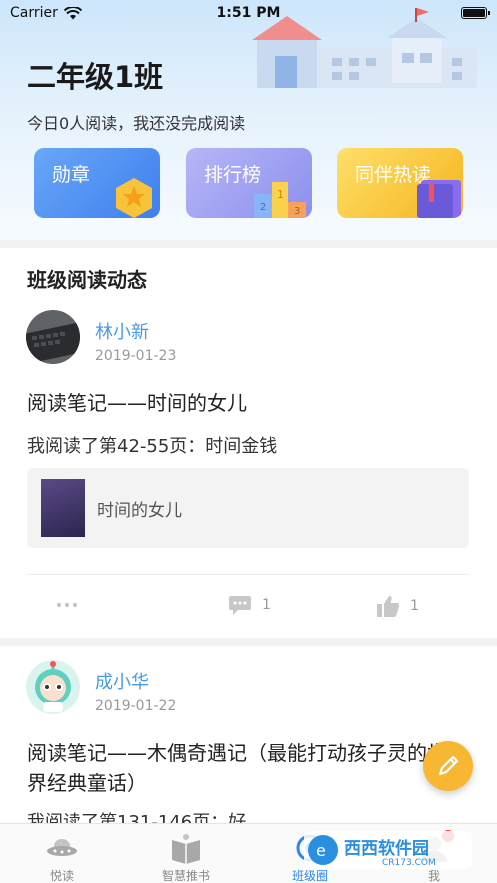  Describe the element at coordinates (139, 511) in the screenshot. I see `book-title: 时间的女儿` at that location.